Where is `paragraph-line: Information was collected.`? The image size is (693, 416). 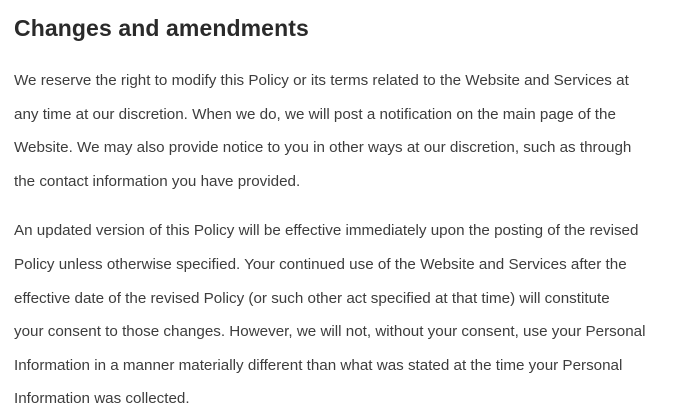
paragraph-line: Information was collected. is located at coordinates (102, 399).